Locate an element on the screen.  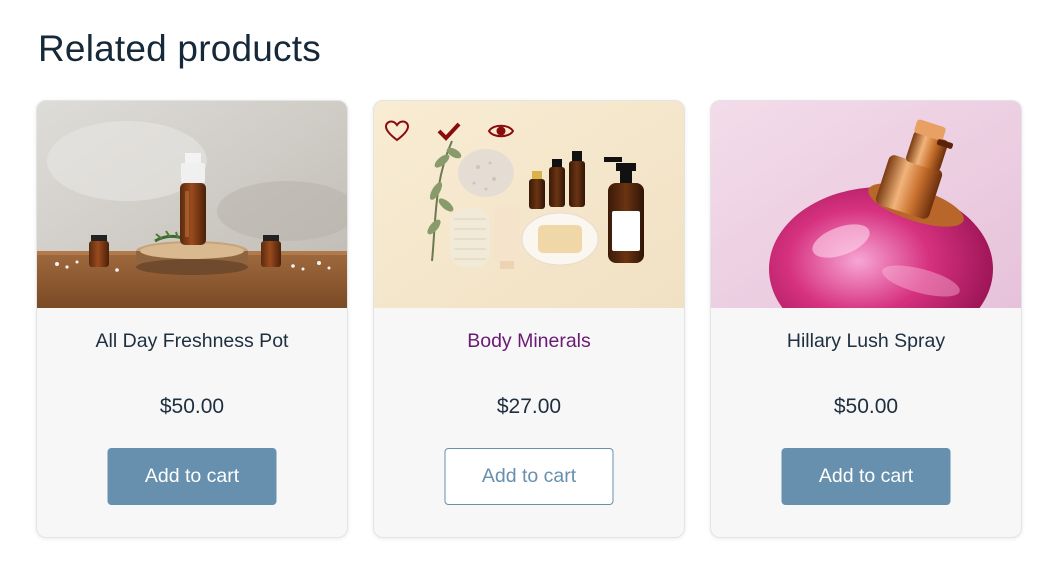
heart-icon is located at coordinates (397, 131).